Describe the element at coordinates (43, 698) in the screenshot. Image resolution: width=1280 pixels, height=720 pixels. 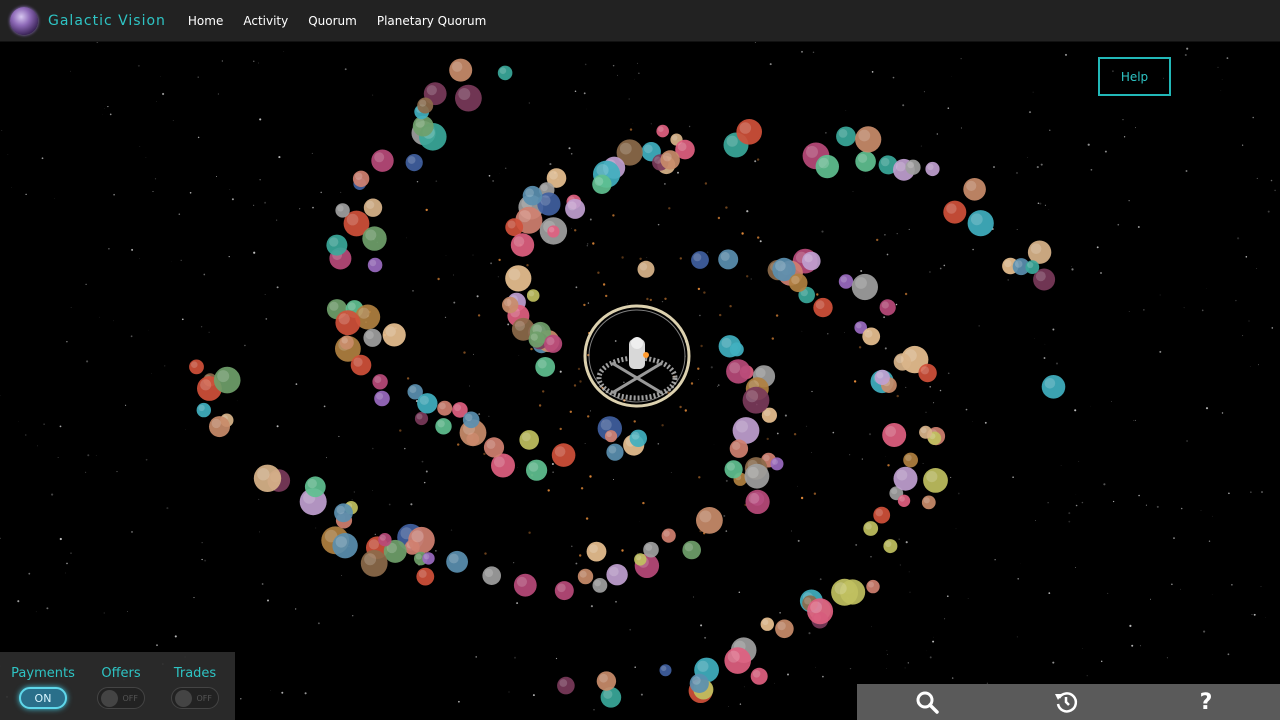
I see `payments-toggle: ON` at that location.